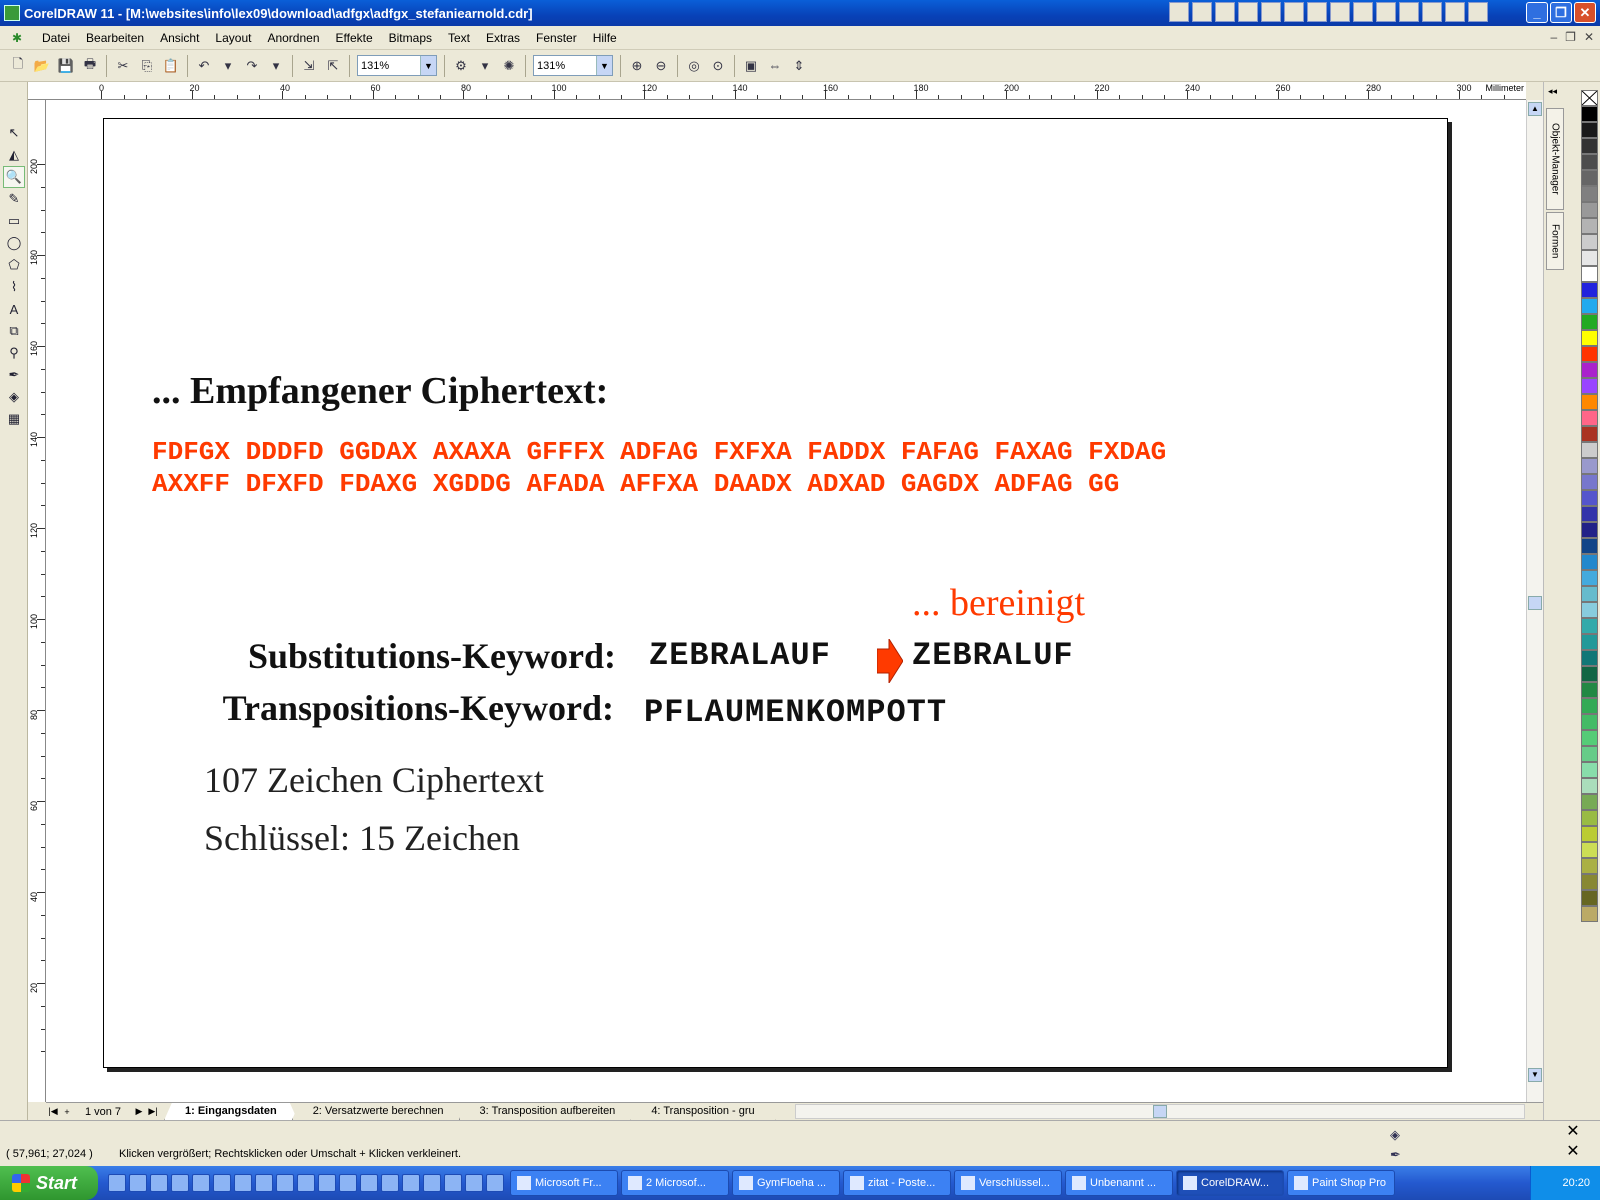  What do you see at coordinates (14, 353) in the screenshot?
I see `eyedropper-tool-icon: ⚲` at bounding box center [14, 353].